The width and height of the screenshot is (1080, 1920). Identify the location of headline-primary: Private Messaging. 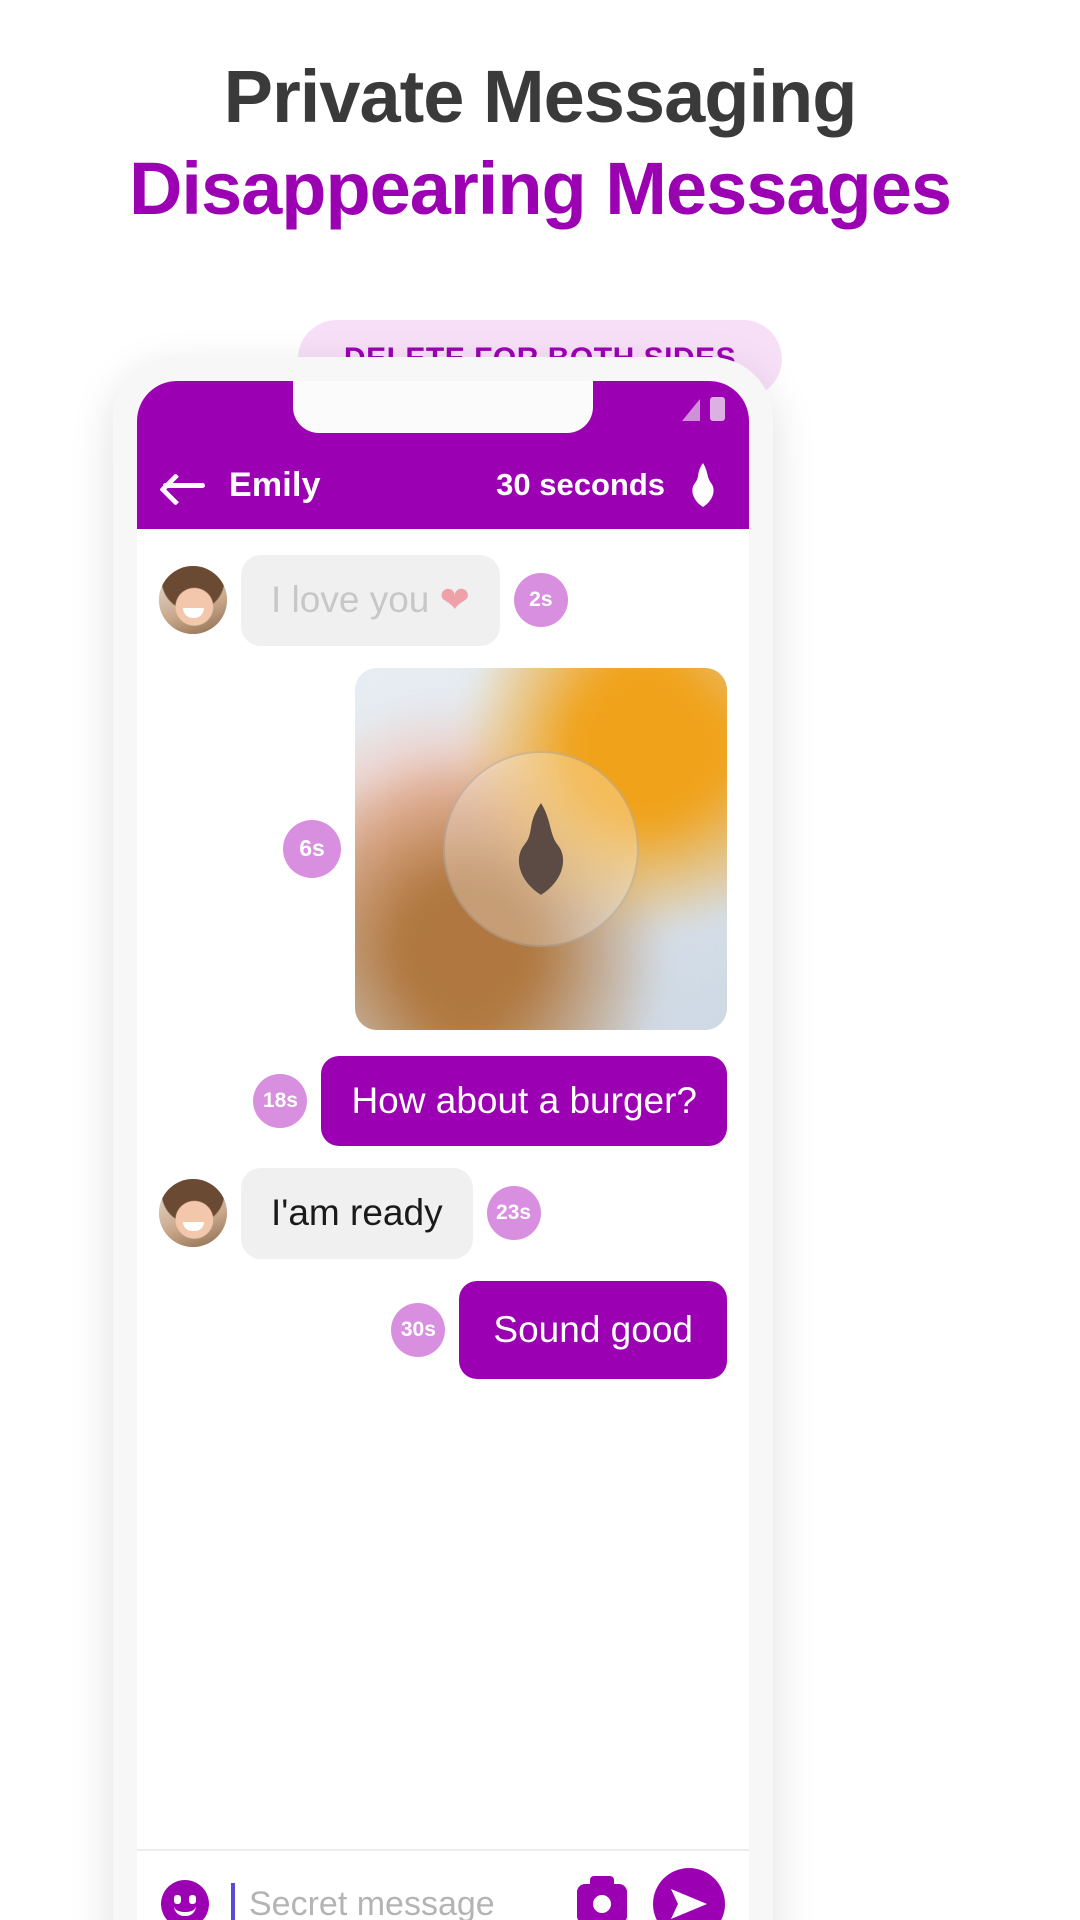
(540, 96).